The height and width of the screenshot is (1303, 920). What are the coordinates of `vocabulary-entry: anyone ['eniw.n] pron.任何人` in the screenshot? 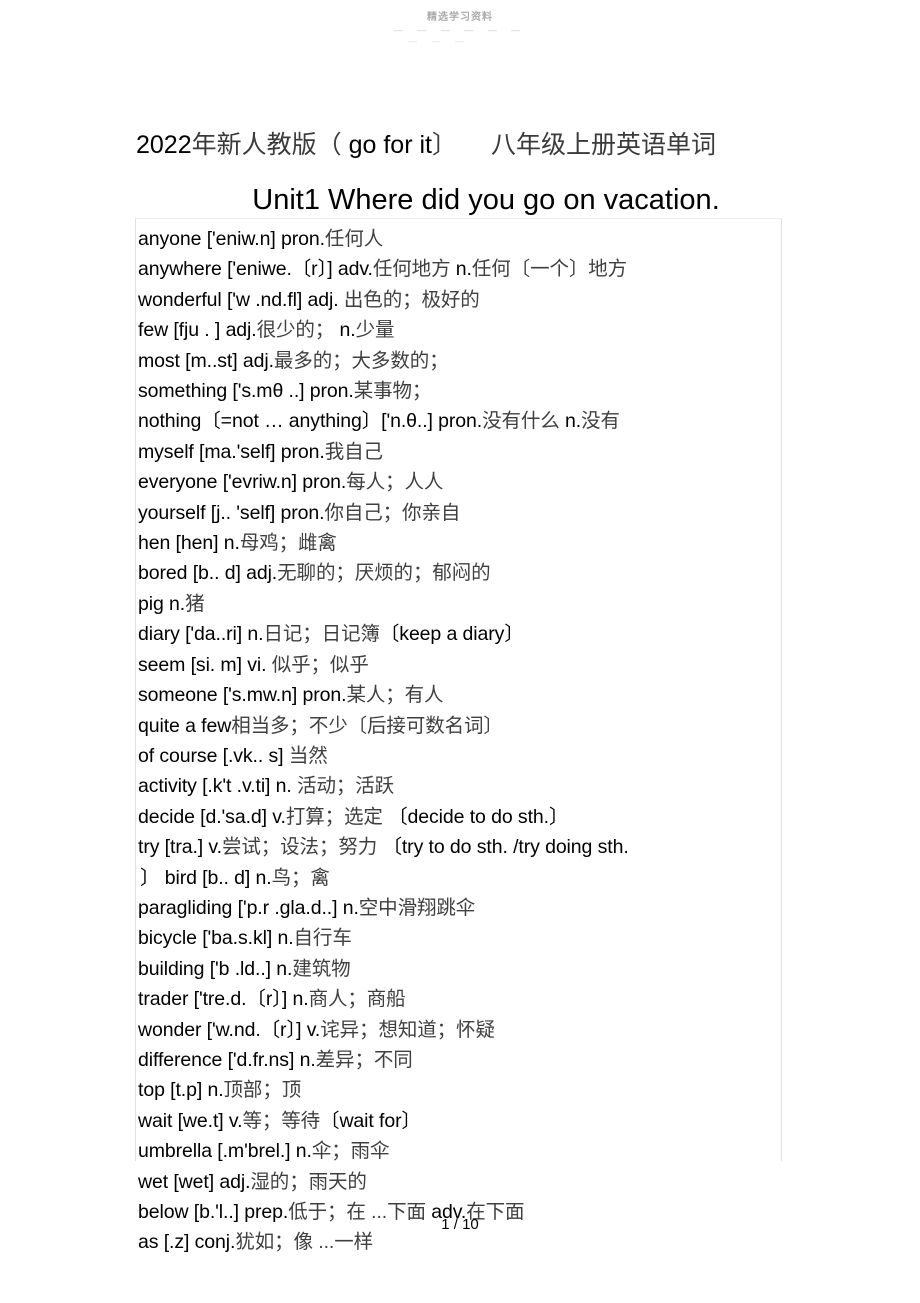 It's located at (459, 239).